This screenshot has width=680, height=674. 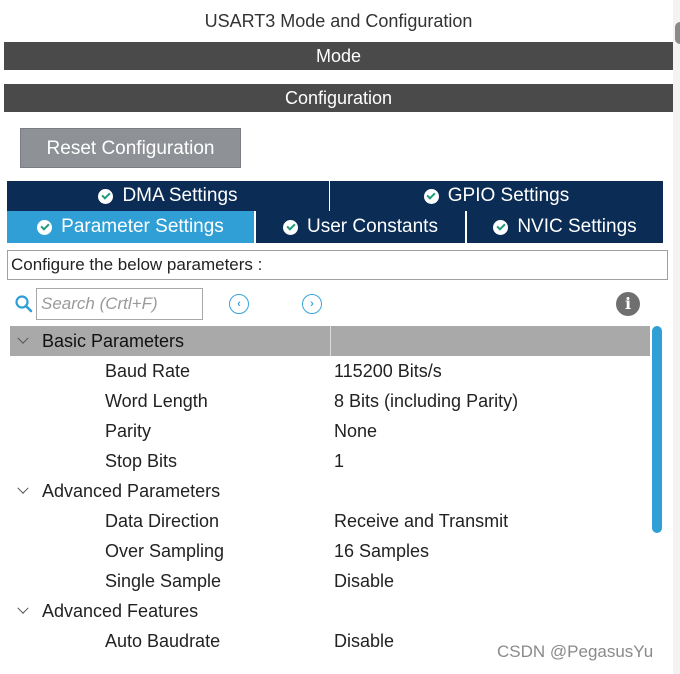 I want to click on search-icon, so click(x=24, y=304).